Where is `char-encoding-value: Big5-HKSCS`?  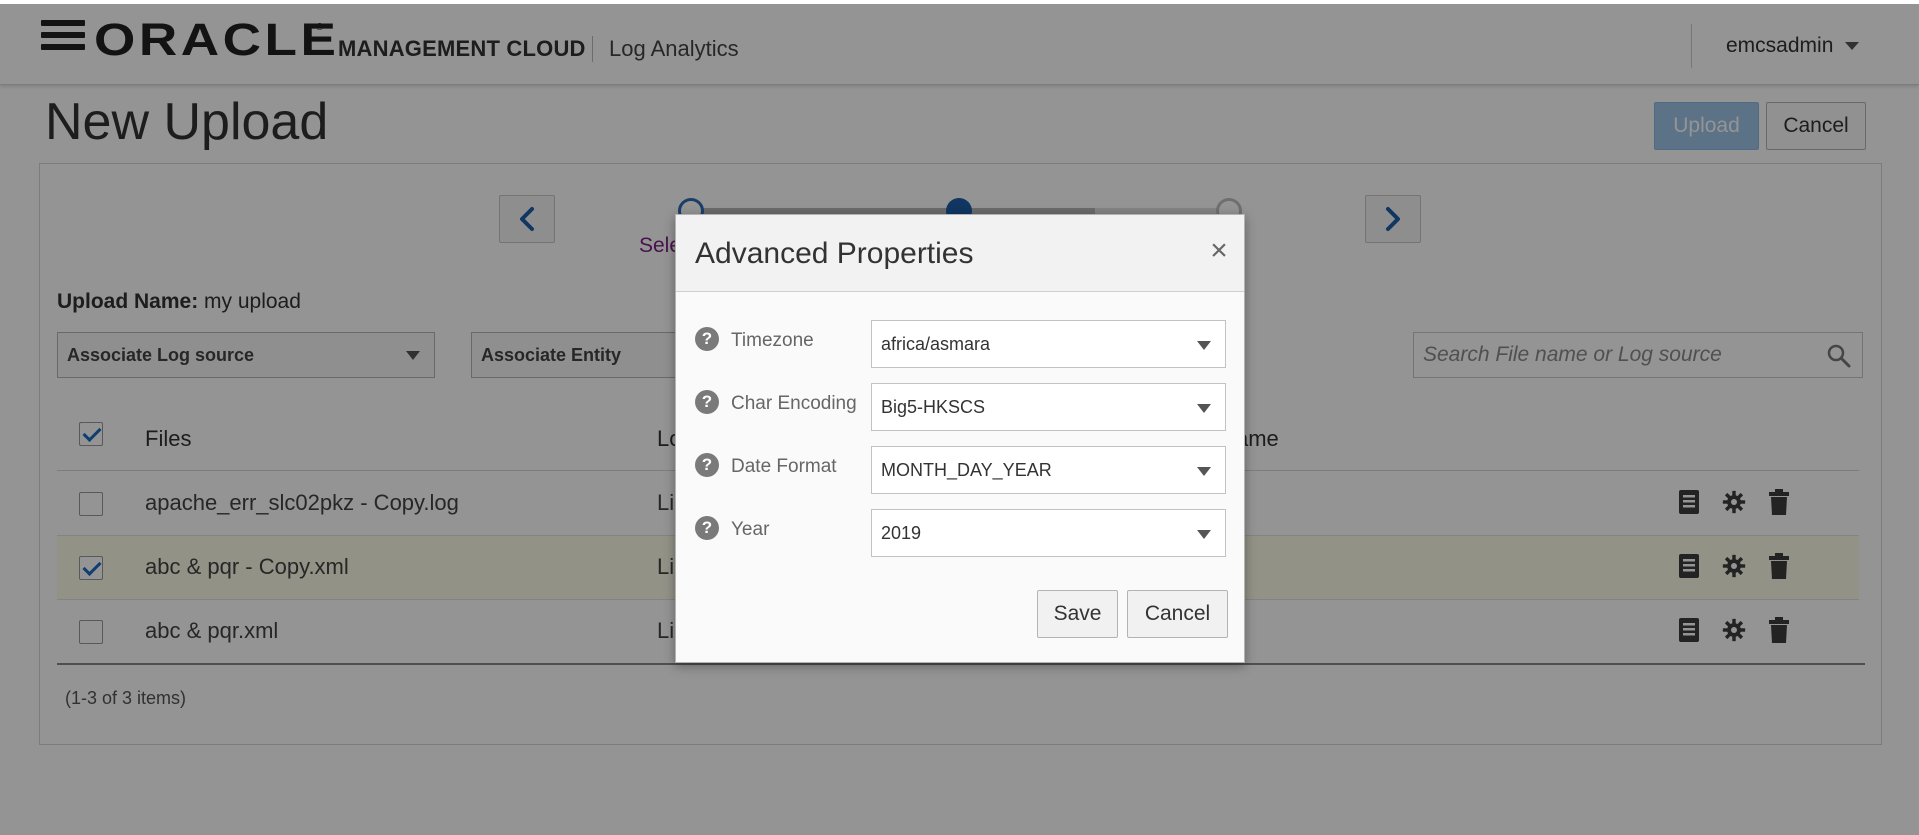 char-encoding-value: Big5-HKSCS is located at coordinates (933, 406).